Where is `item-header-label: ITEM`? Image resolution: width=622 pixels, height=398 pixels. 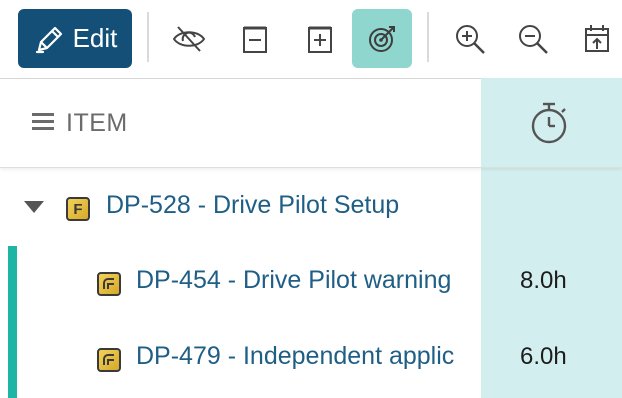
item-header-label: ITEM is located at coordinates (97, 122).